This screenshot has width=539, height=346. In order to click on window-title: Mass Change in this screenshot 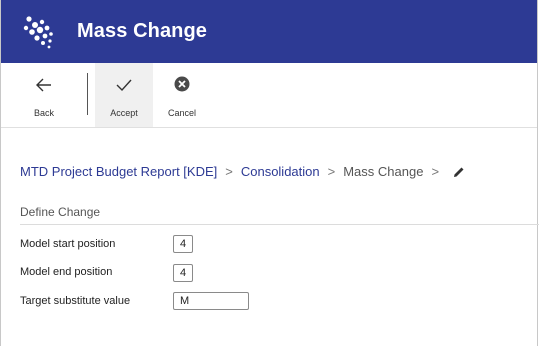, I will do `click(142, 31)`.